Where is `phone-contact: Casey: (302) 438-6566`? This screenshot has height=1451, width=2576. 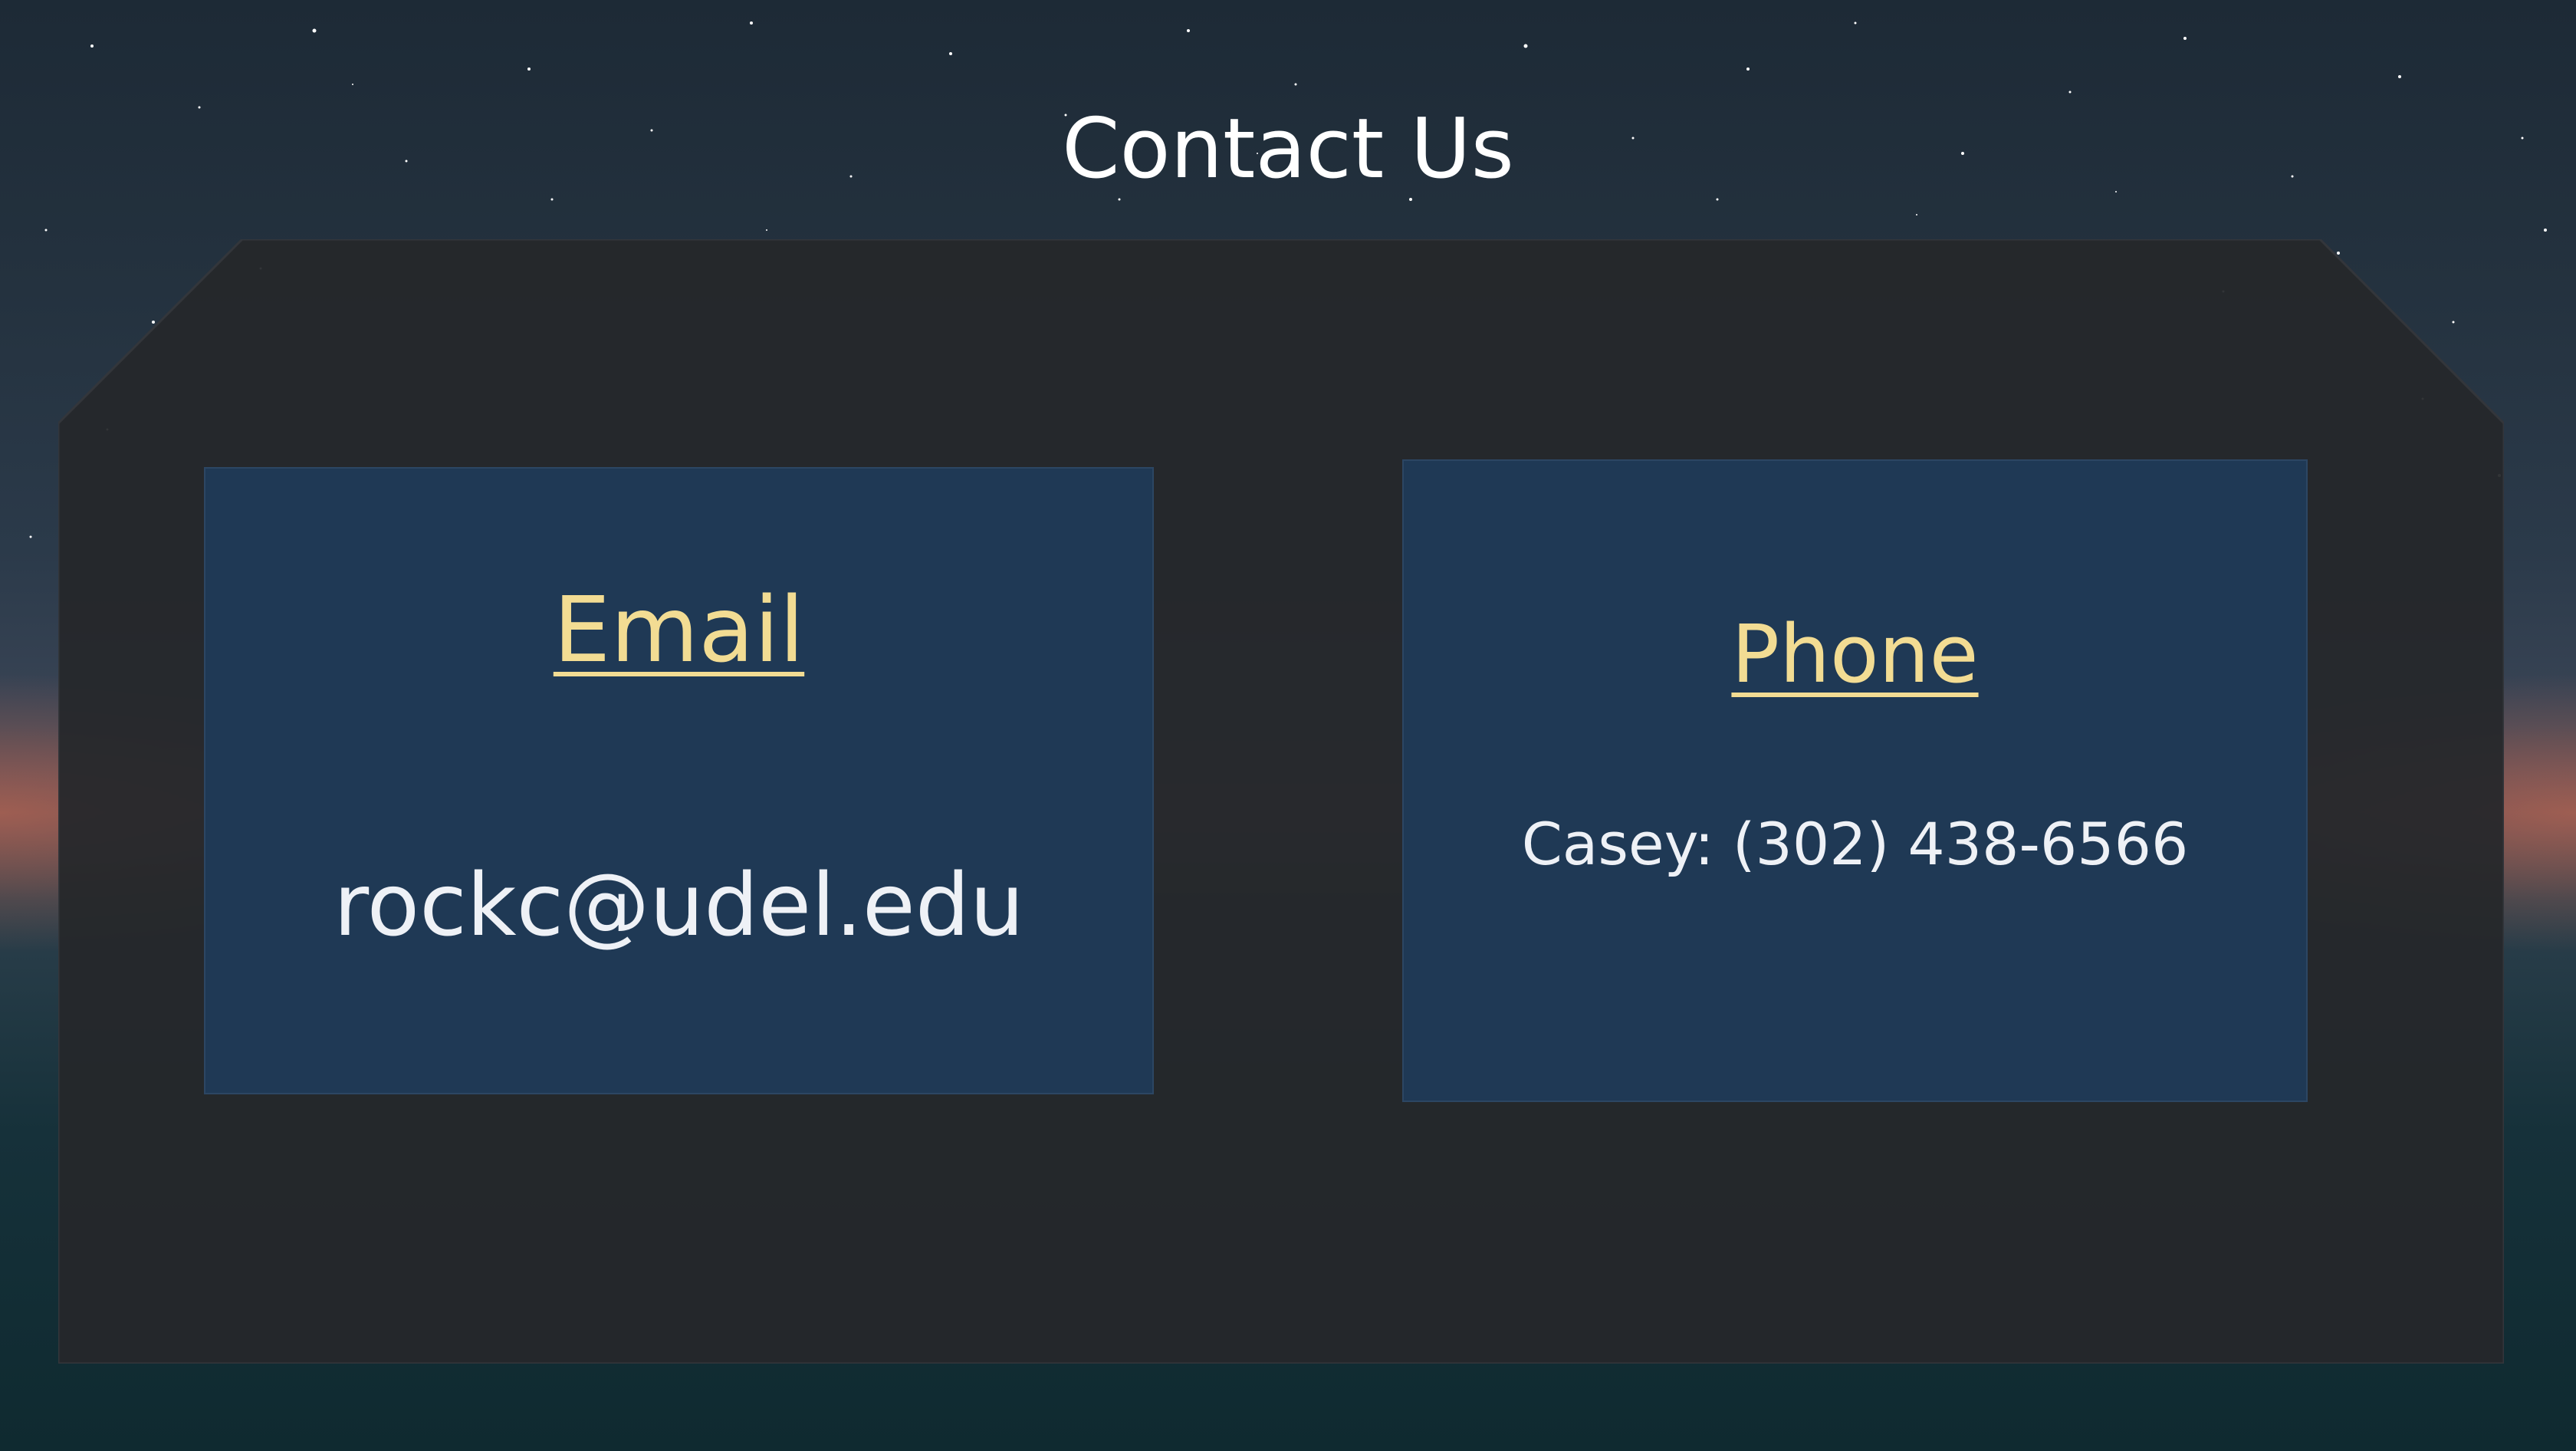 phone-contact: Casey: (302) 438-6566 is located at coordinates (1855, 844).